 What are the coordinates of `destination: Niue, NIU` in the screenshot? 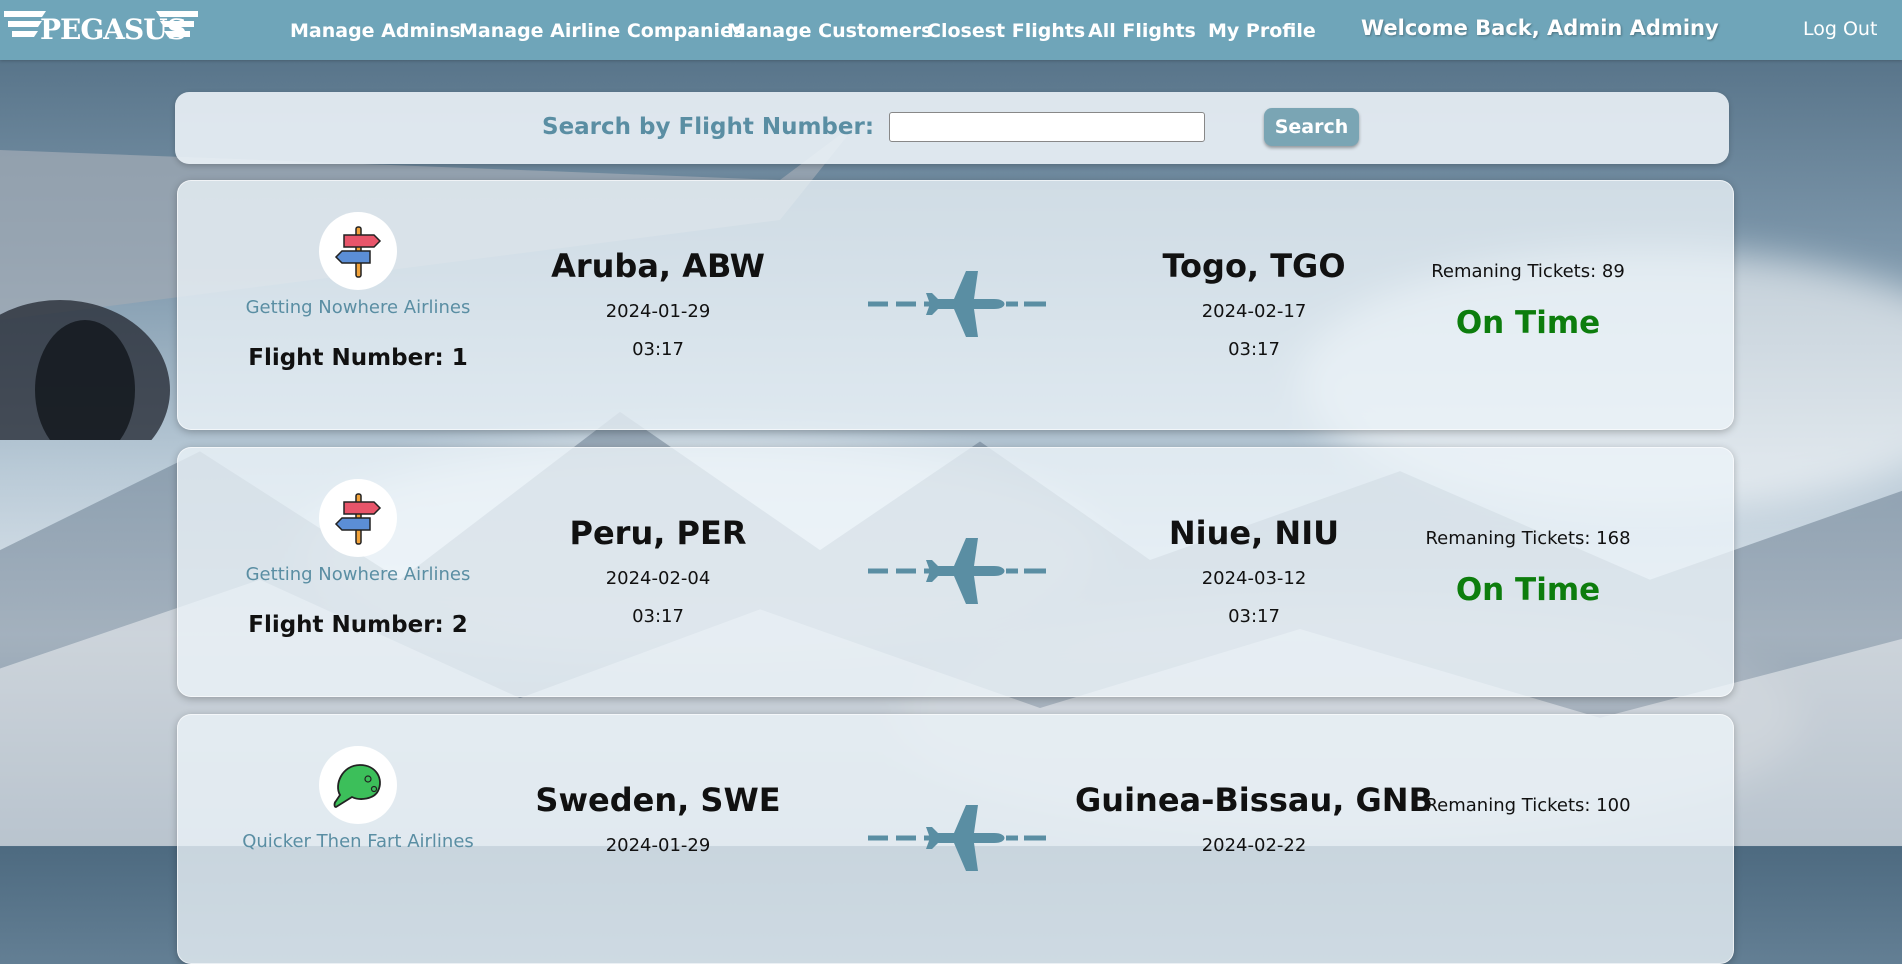 It's located at (1254, 533).